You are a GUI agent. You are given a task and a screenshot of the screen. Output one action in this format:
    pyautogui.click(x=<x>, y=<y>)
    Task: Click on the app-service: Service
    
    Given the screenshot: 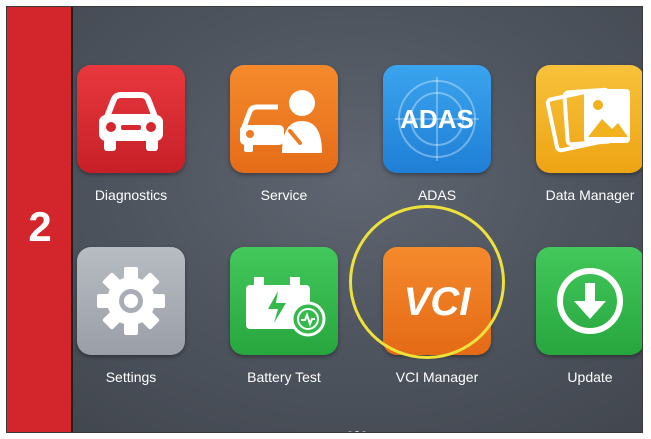 What is the action you would take?
    pyautogui.click(x=284, y=134)
    